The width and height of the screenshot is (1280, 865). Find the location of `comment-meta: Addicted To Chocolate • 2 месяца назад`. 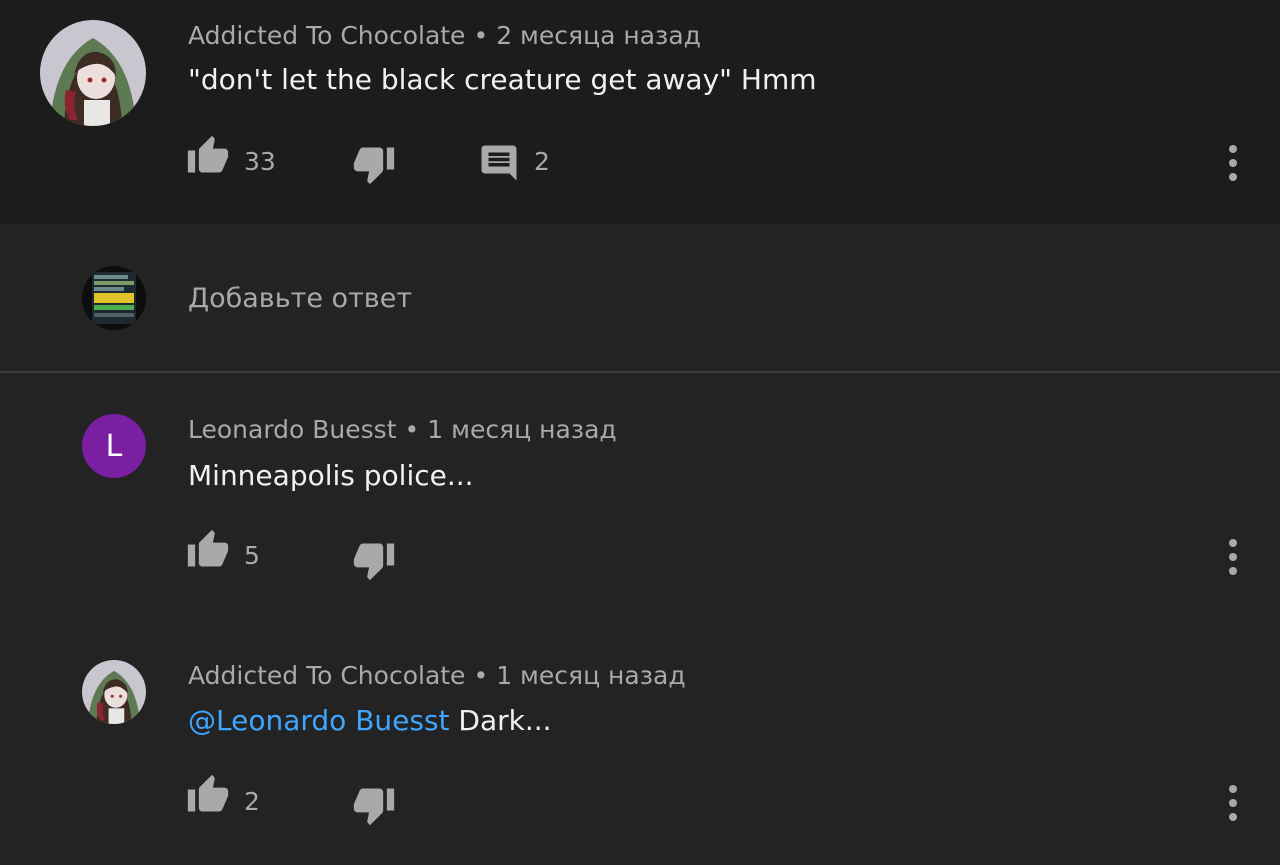

comment-meta: Addicted To Chocolate • 2 месяца назад is located at coordinates (444, 36).